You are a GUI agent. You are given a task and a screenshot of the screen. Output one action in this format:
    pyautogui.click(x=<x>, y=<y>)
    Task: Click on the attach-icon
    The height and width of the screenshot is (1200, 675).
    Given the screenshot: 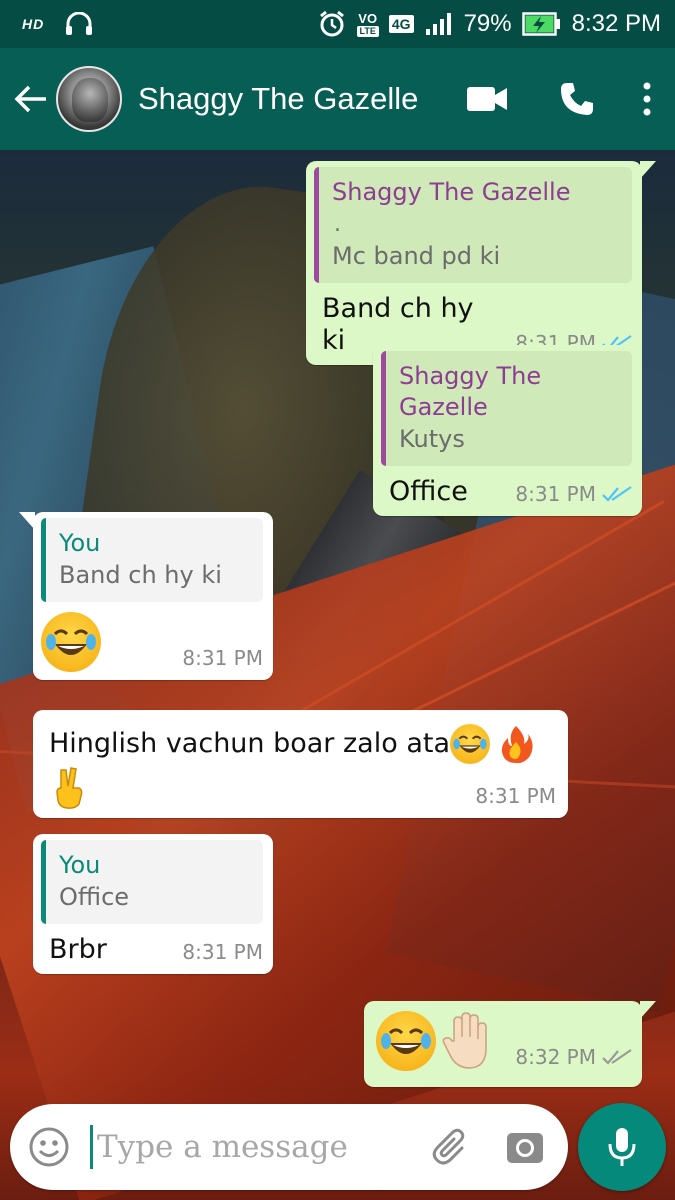 What is the action you would take?
    pyautogui.click(x=448, y=1146)
    